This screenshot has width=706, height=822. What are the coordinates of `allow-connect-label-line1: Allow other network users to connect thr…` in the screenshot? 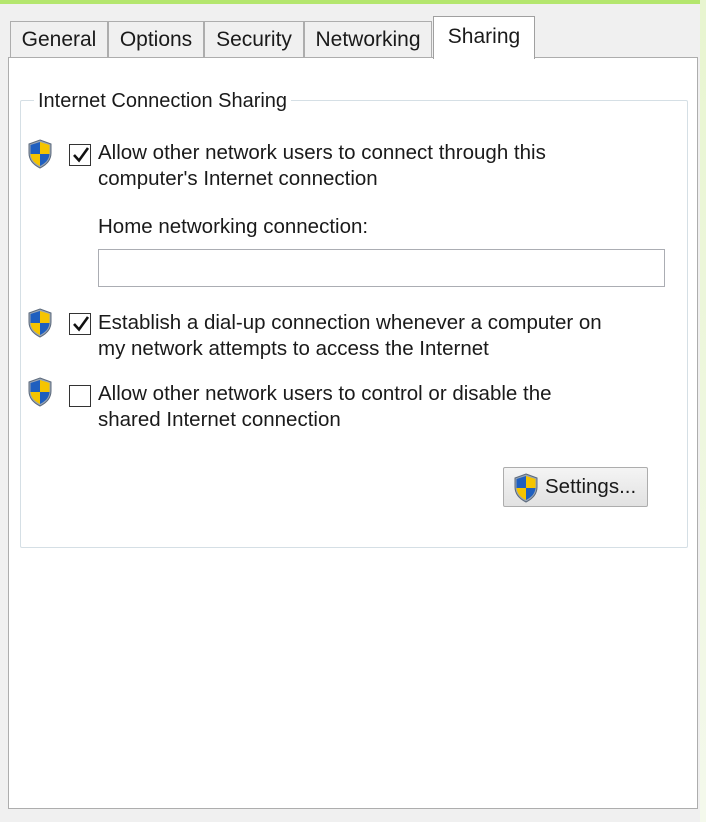 It's located at (322, 152).